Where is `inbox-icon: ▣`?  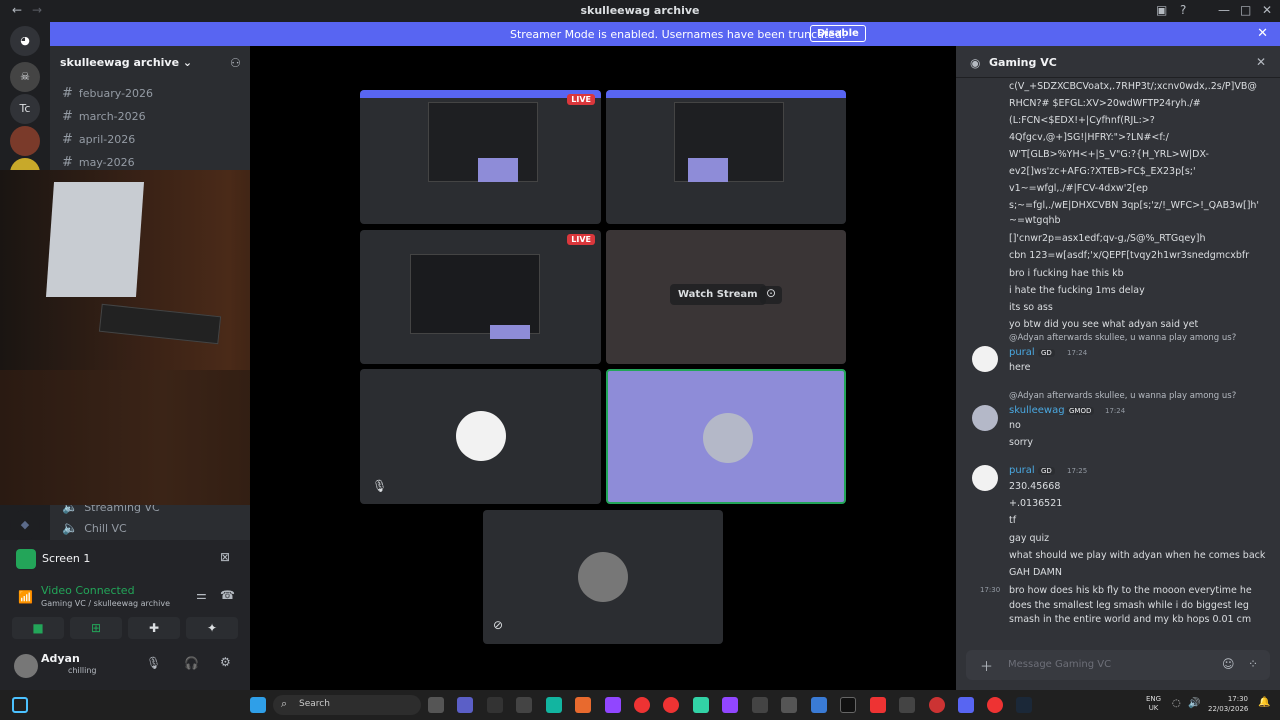 inbox-icon: ▣ is located at coordinates (1161, 10).